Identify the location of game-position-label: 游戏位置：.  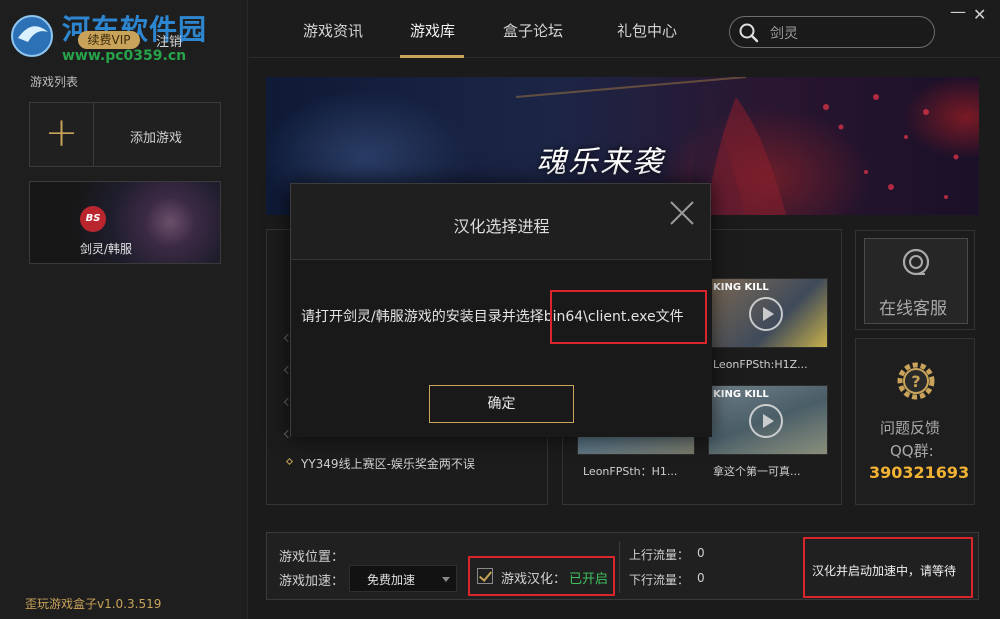
(312, 557).